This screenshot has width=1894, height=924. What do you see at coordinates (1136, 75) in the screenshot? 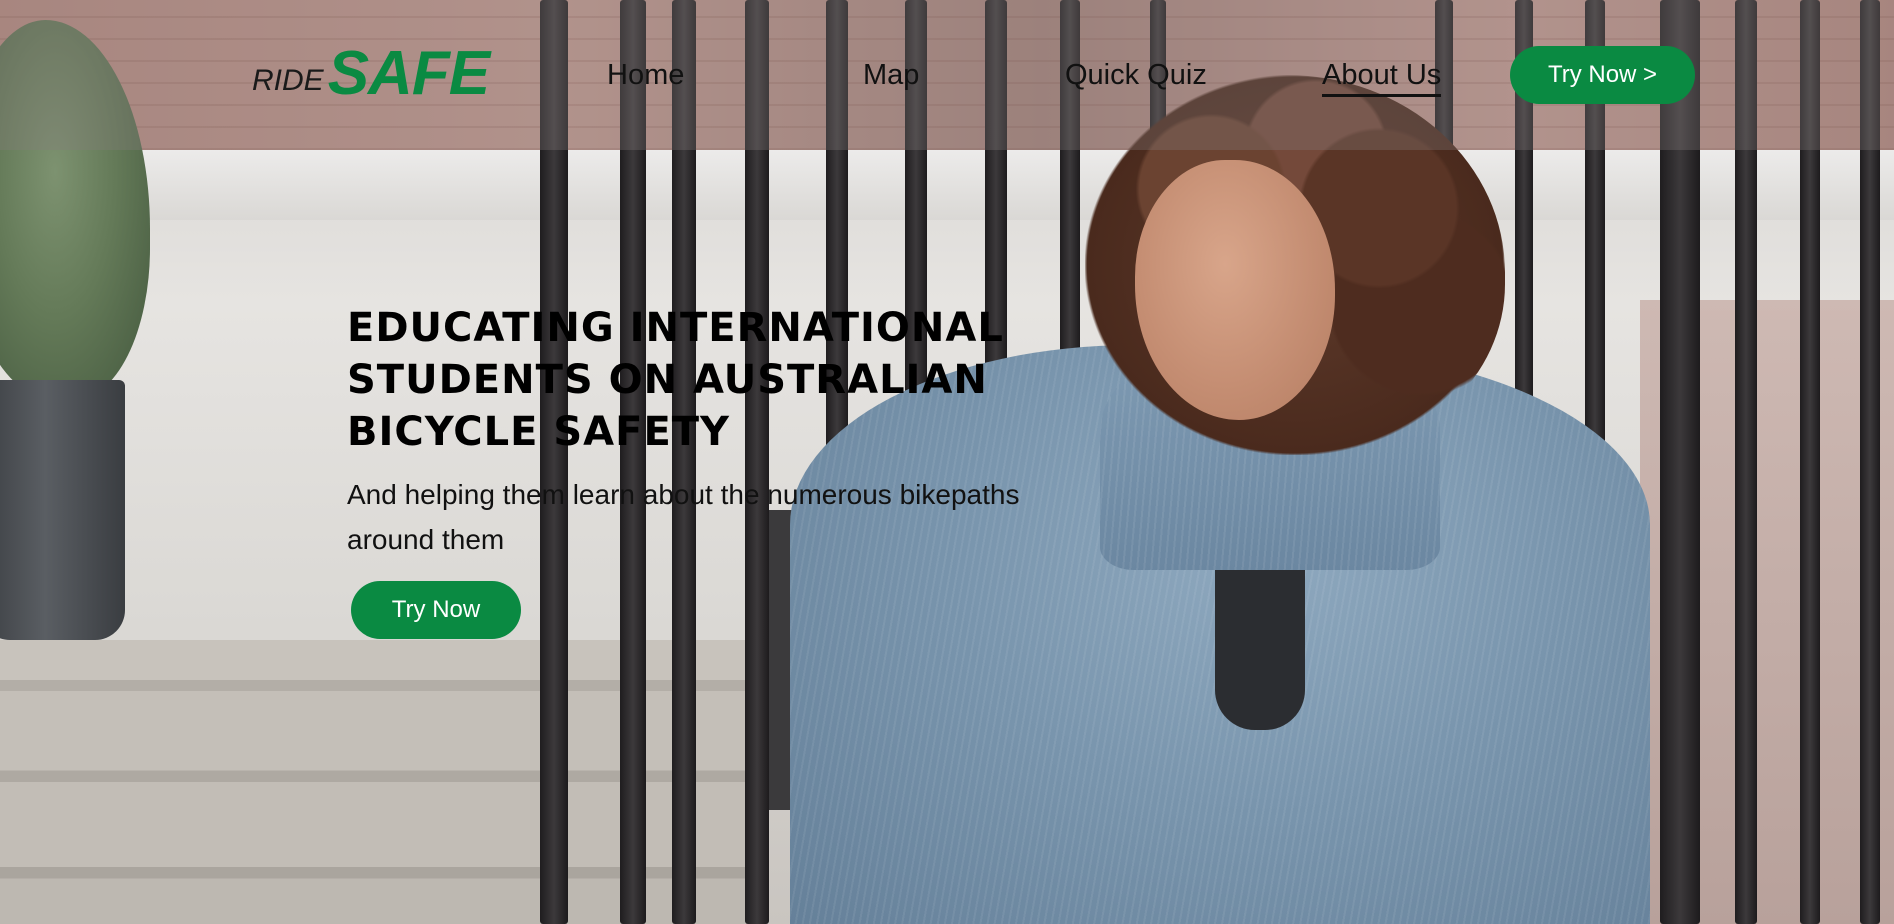
I see `nav-link-quick-quiz: Quick Quiz` at bounding box center [1136, 75].